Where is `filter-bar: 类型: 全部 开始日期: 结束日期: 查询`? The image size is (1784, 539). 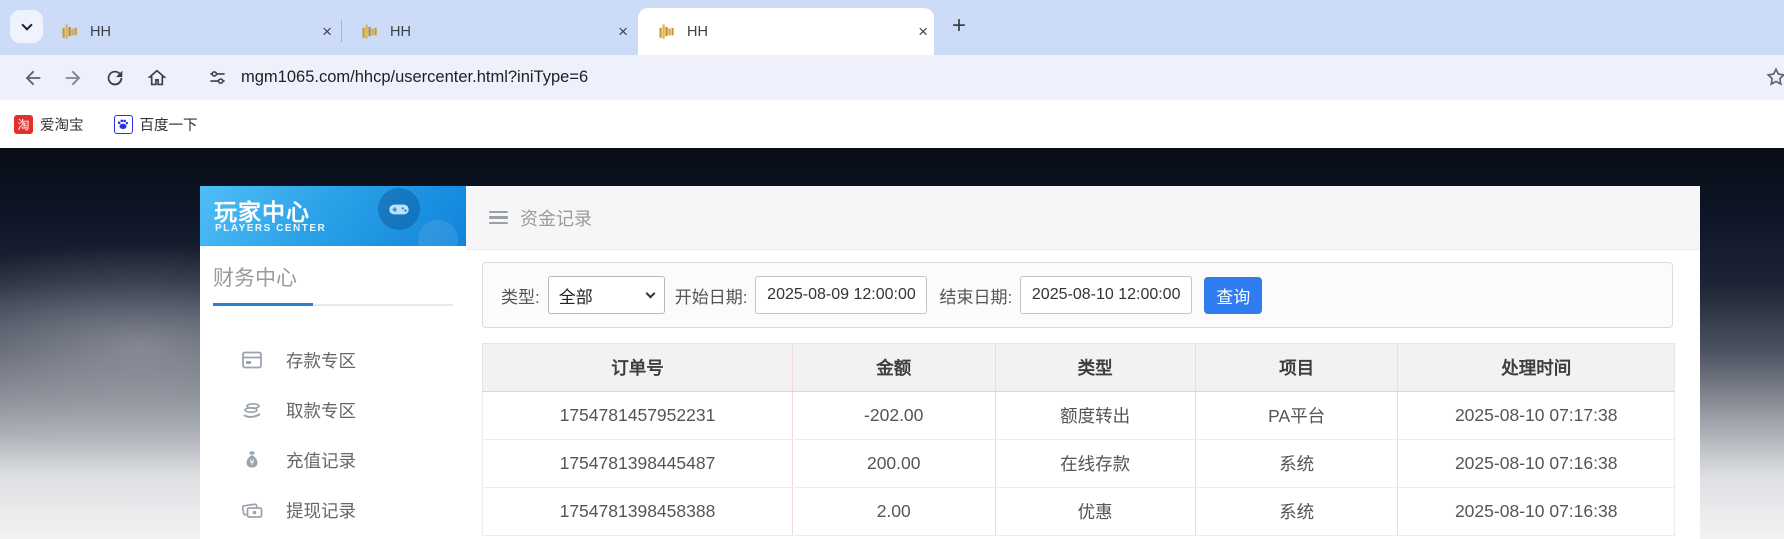
filter-bar: 类型: 全部 开始日期: 结束日期: 查询 is located at coordinates (1077, 295).